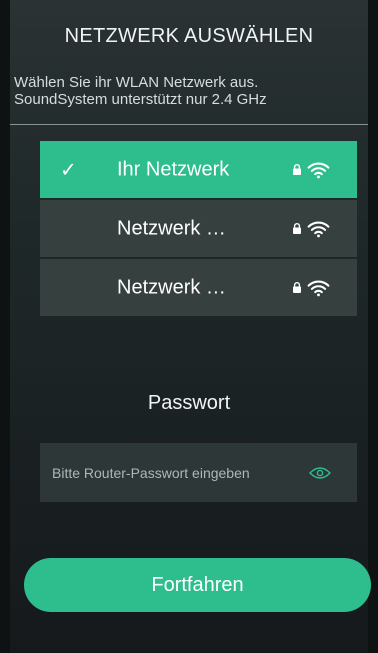 This screenshot has width=378, height=653. What do you see at coordinates (189, 35) in the screenshot?
I see `page-title: NETZWERK AUSWÄHLEN` at bounding box center [189, 35].